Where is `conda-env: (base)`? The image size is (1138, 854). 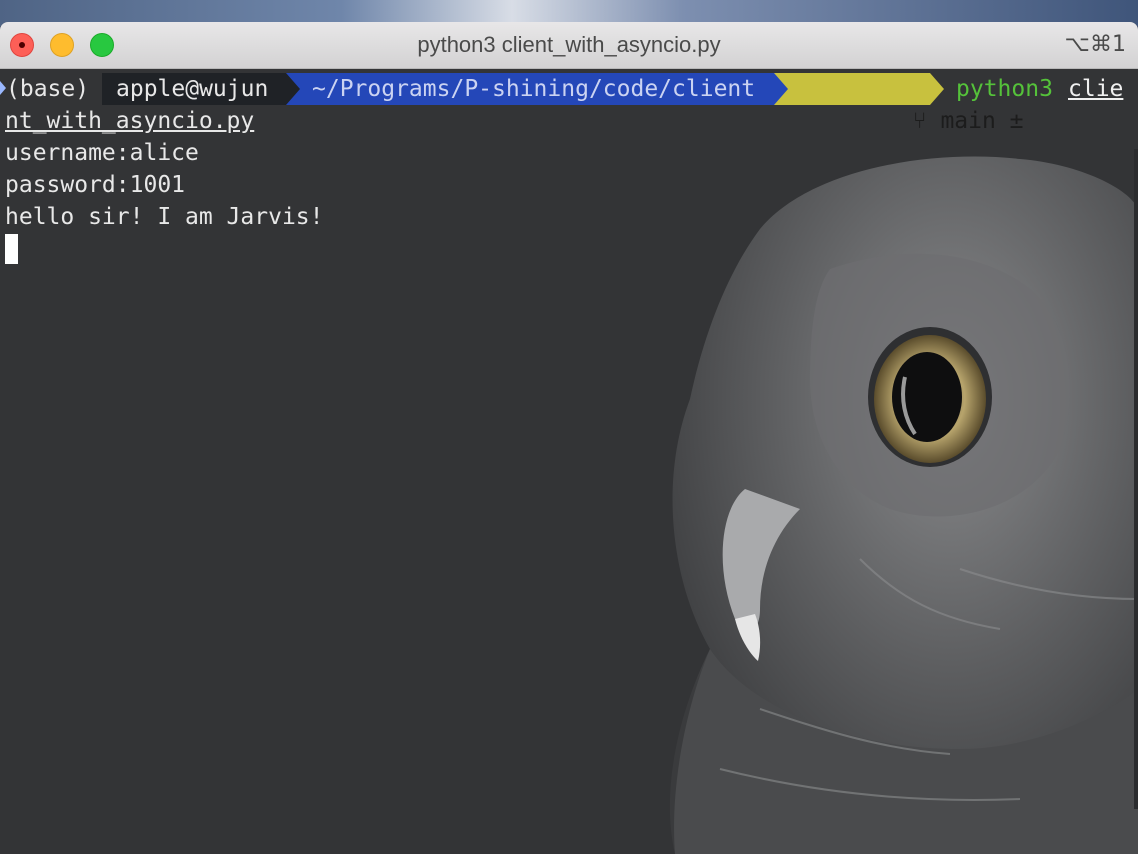
conda-env: (base) is located at coordinates (48, 89).